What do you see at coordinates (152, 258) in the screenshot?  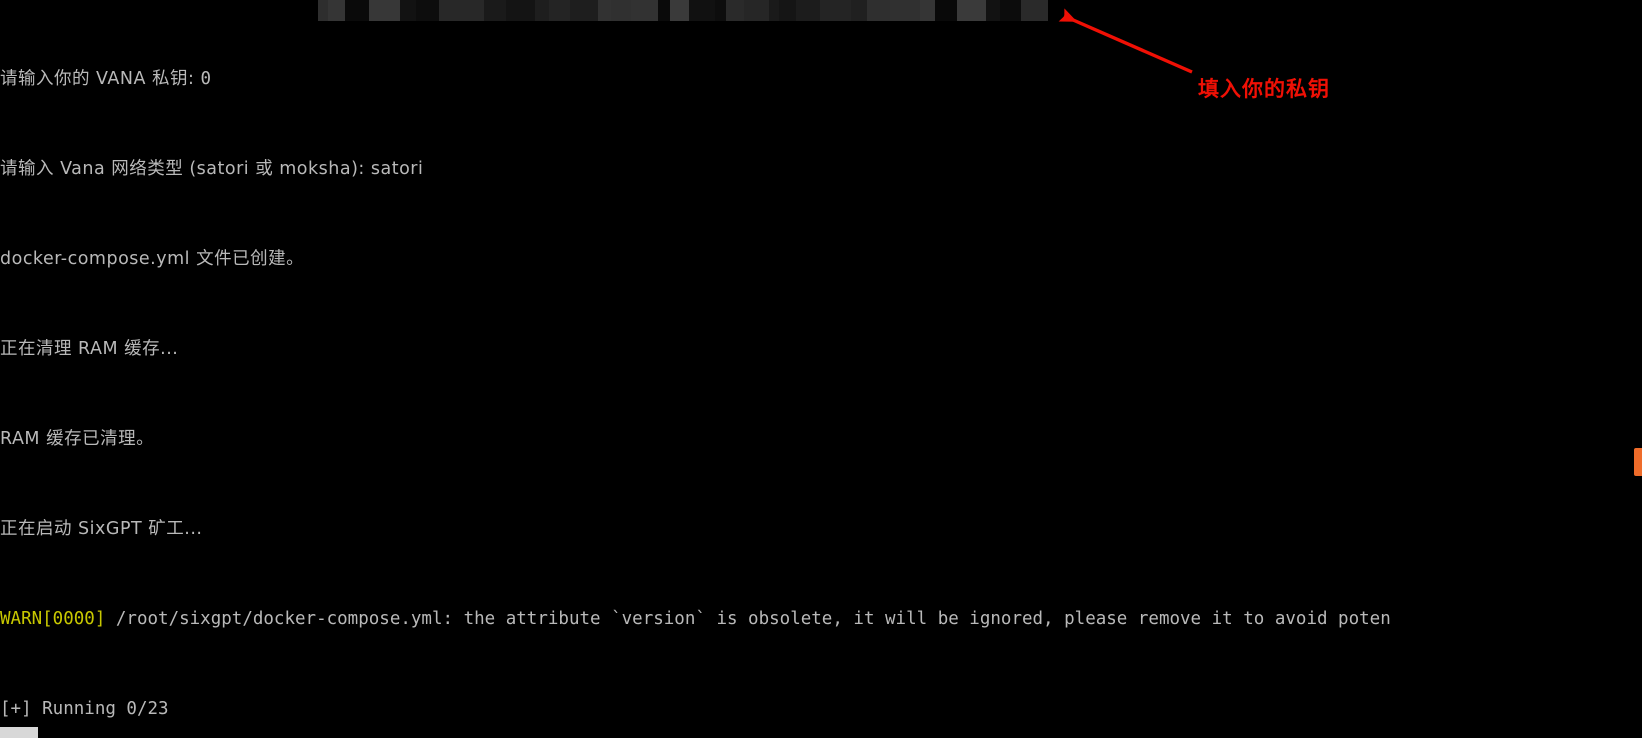 I see `terminal-line-compose-created: docker-compose.yml 文件已创建。` at bounding box center [152, 258].